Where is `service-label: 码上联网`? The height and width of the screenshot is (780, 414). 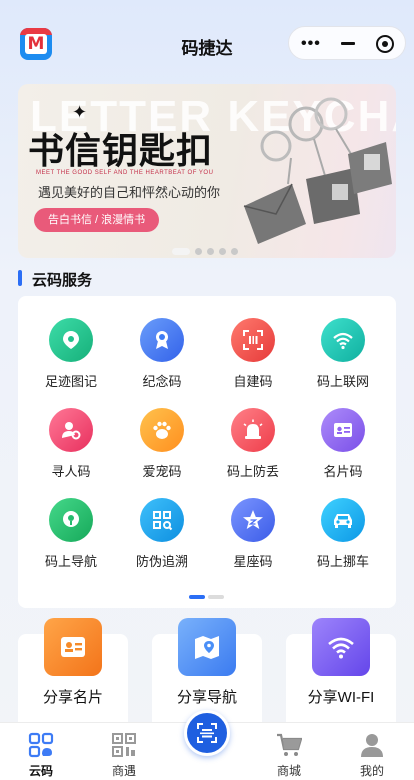
service-label: 码上联网 is located at coordinates (342, 381).